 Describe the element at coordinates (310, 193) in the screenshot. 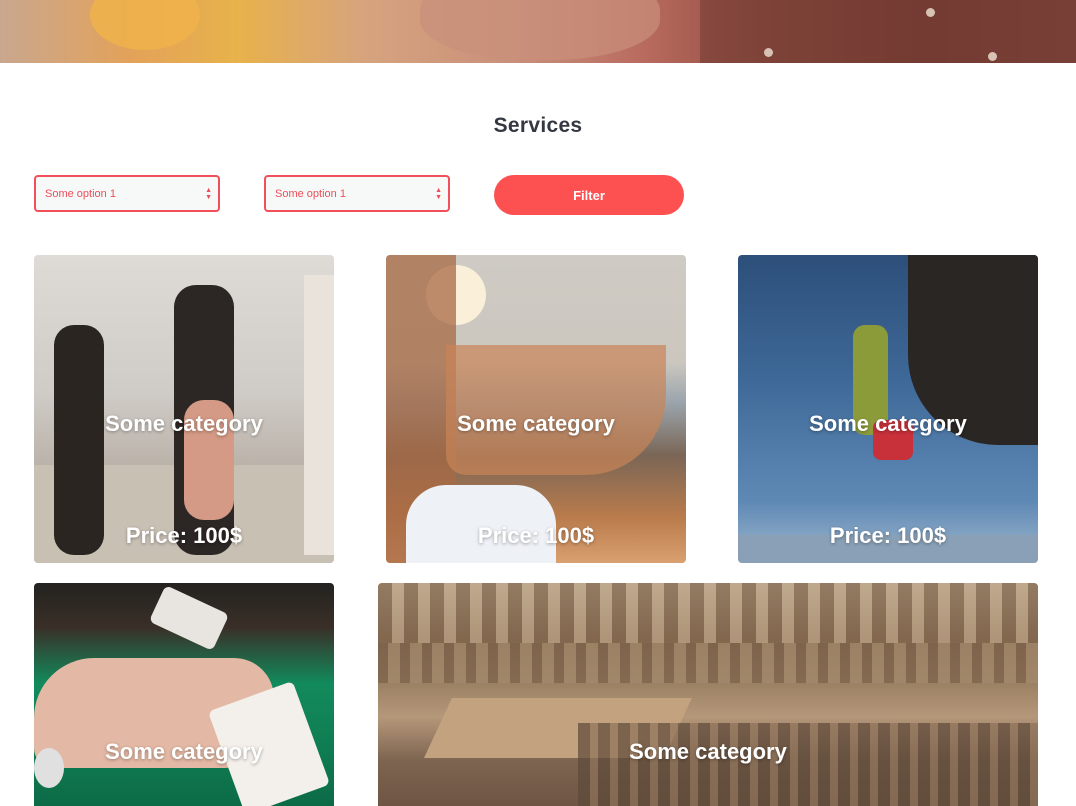

I see `filter-select-2-value: Some option 1` at that location.